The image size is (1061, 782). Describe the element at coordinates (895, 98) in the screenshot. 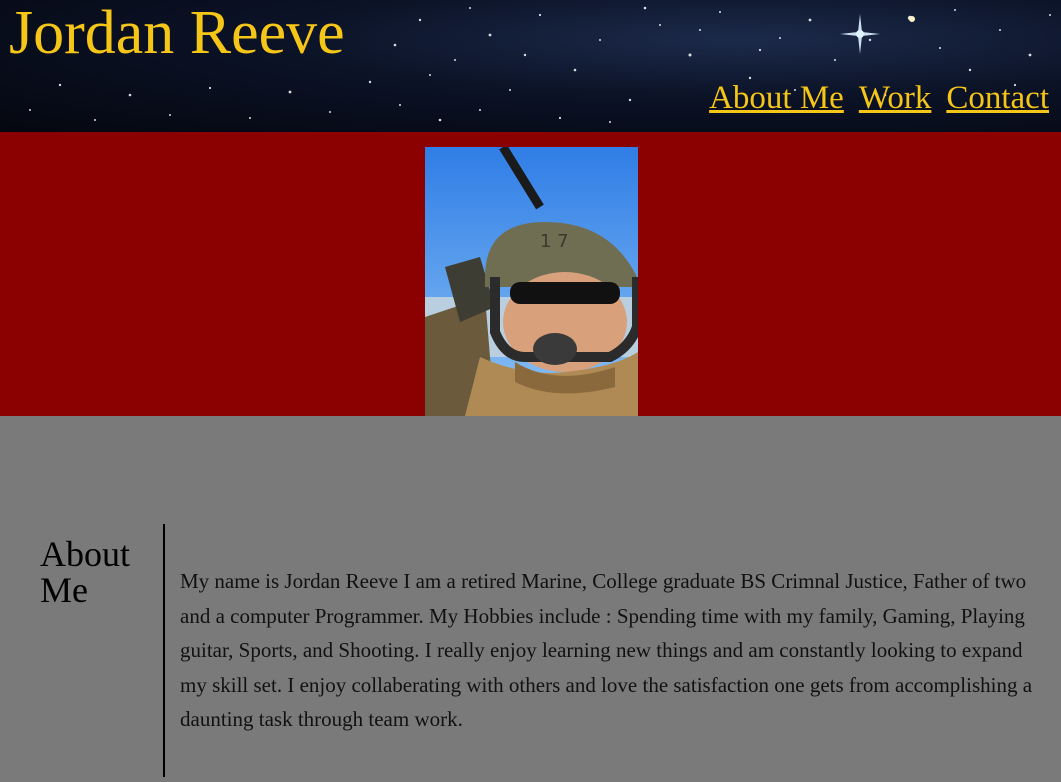

I see `nav-link-work: Work` at that location.